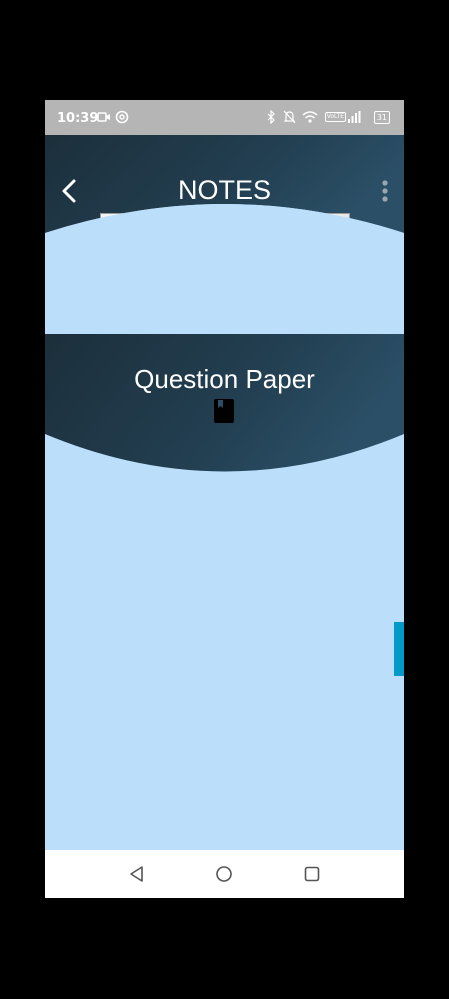 The height and width of the screenshot is (999, 449). Describe the element at coordinates (122, 117) in the screenshot. I see `sync-icon` at that location.